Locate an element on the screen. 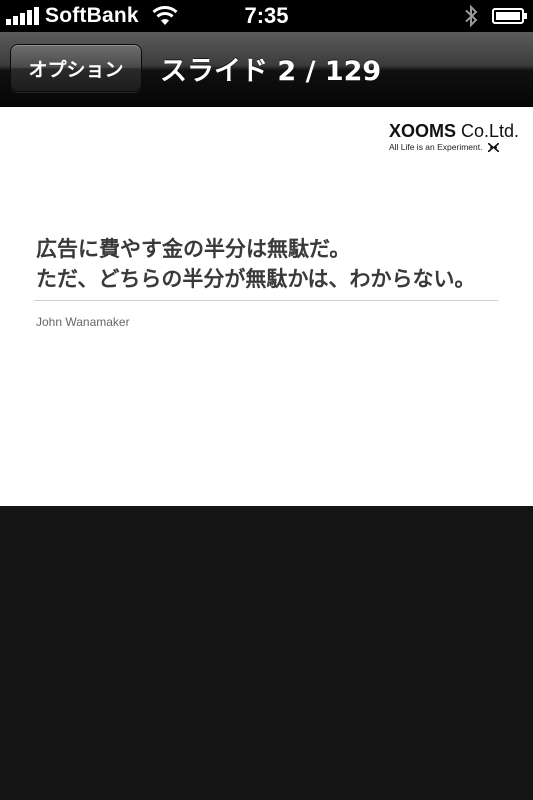 The width and height of the screenshot is (533, 800). logo-mark-icon is located at coordinates (494, 147).